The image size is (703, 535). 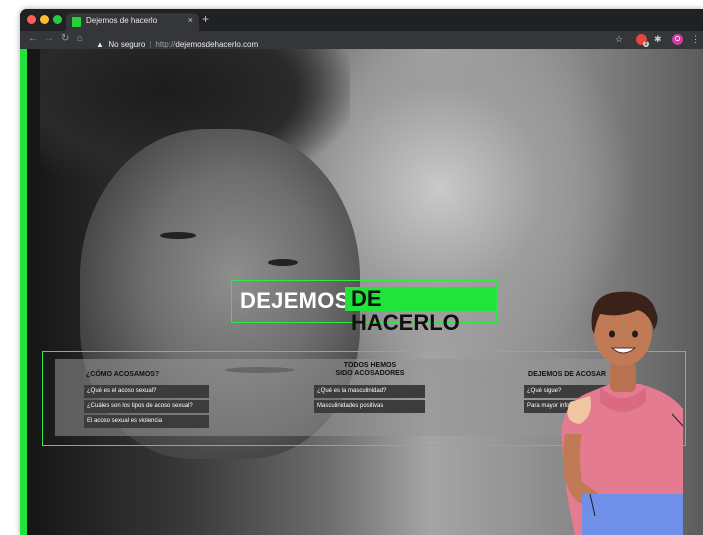 I want to click on guide-eye-left, so click(x=612, y=334).